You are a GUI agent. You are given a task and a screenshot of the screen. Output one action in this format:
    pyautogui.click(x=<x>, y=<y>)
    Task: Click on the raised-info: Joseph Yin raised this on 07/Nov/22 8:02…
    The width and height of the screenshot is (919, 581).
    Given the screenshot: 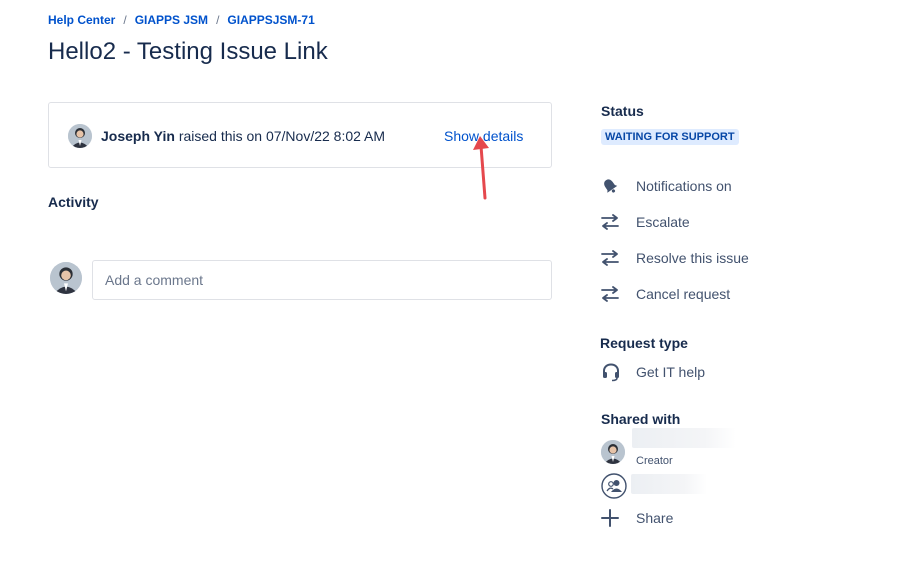 What is the action you would take?
    pyautogui.click(x=243, y=136)
    